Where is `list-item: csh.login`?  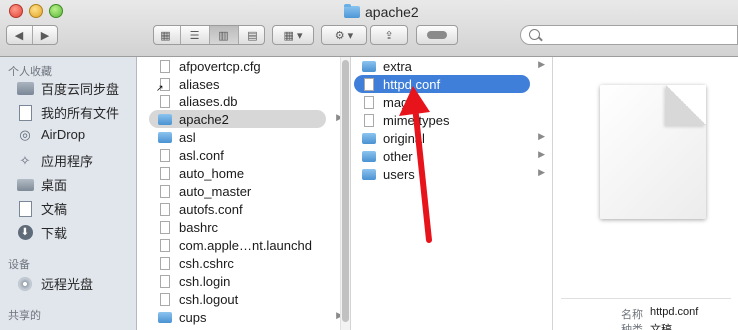
list-item: csh.login is located at coordinates (243, 281).